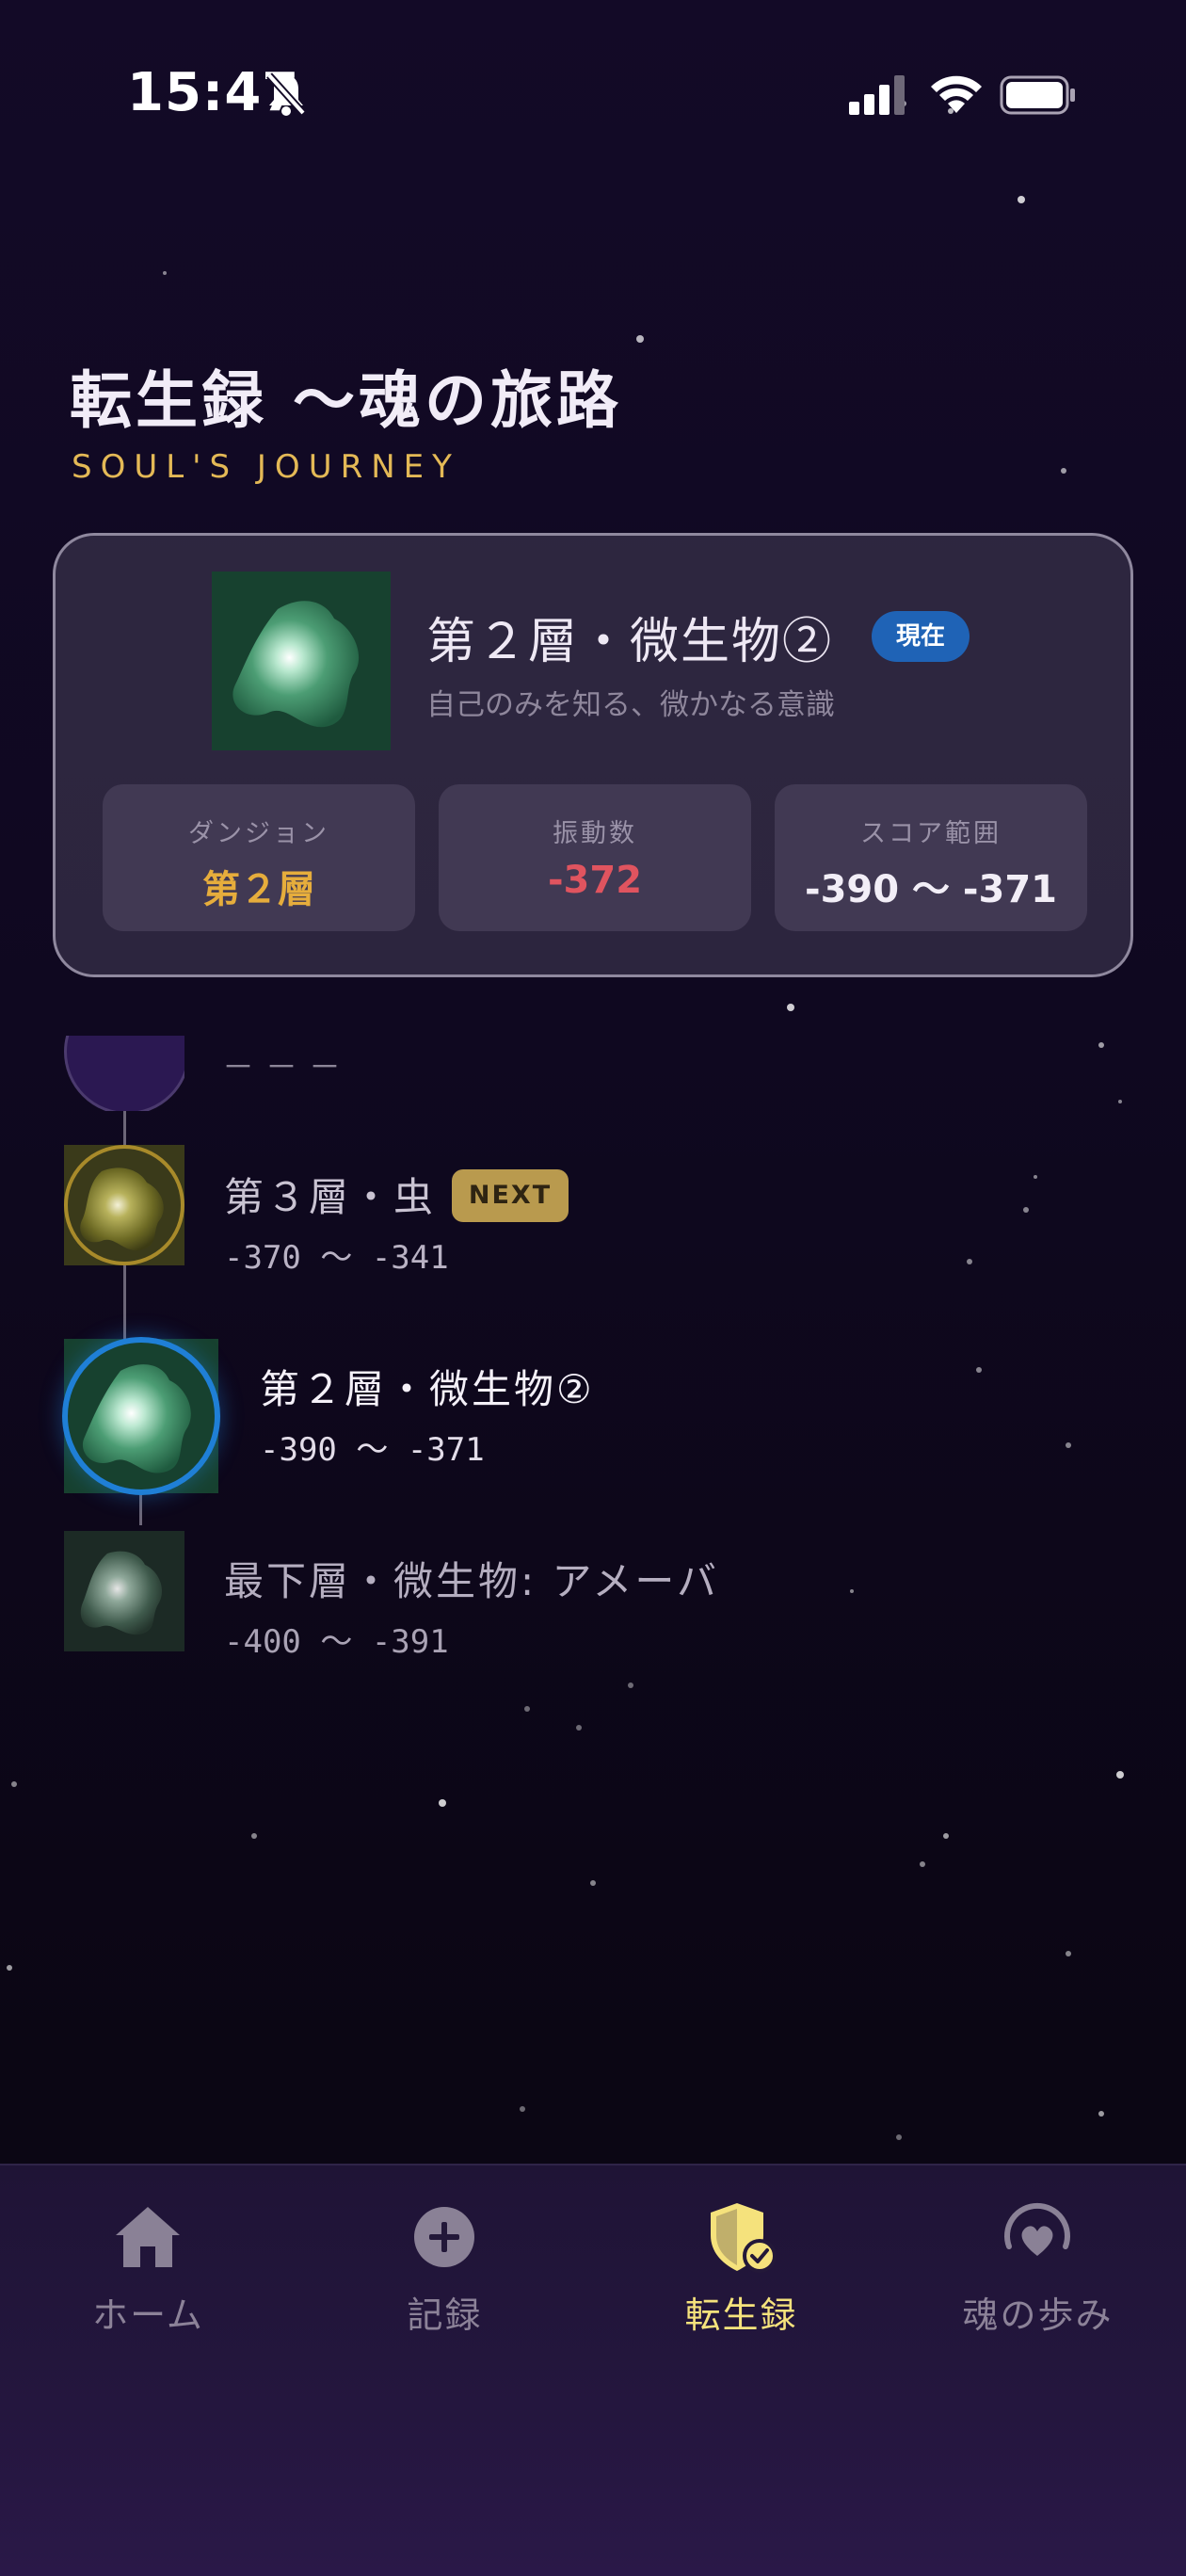 The image size is (1186, 2576). What do you see at coordinates (286, 94) in the screenshot?
I see `bell-muted-icon` at bounding box center [286, 94].